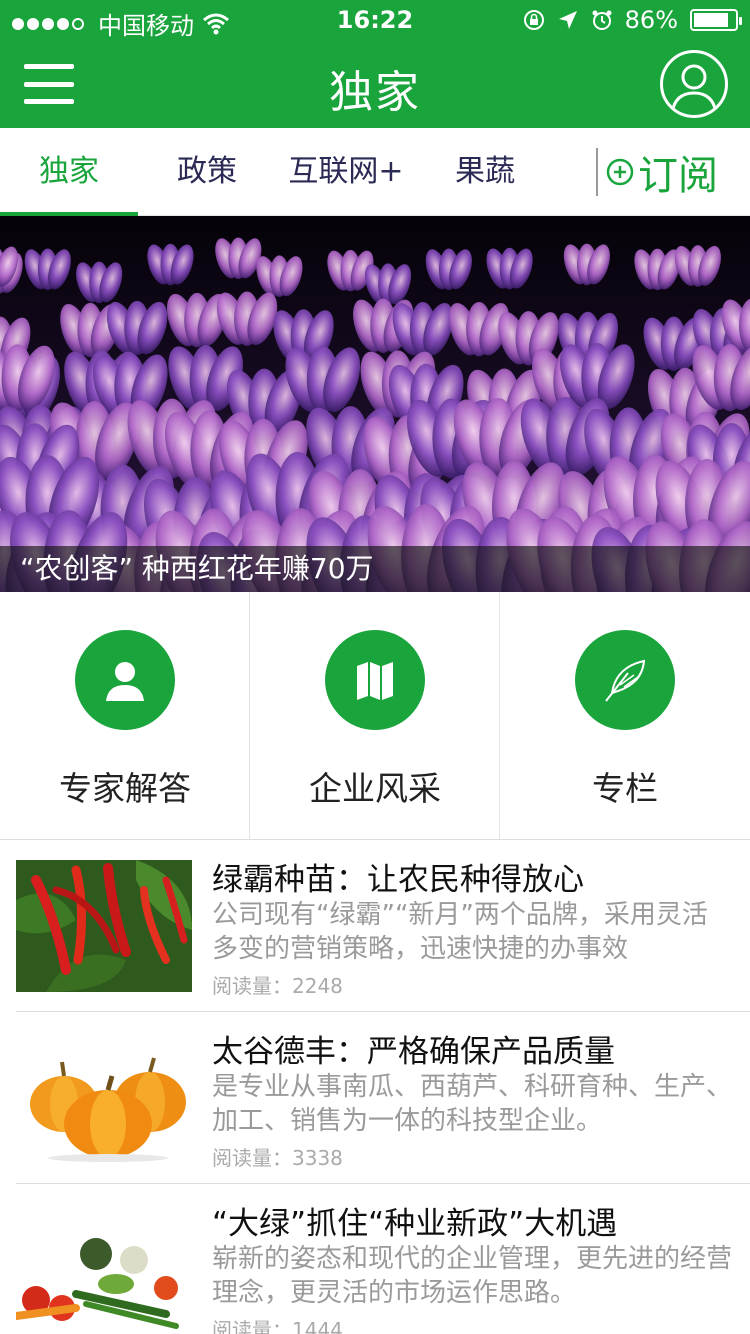 This screenshot has height=1334, width=750. Describe the element at coordinates (533, 20) in the screenshot. I see `rotation-lock-icon` at that location.